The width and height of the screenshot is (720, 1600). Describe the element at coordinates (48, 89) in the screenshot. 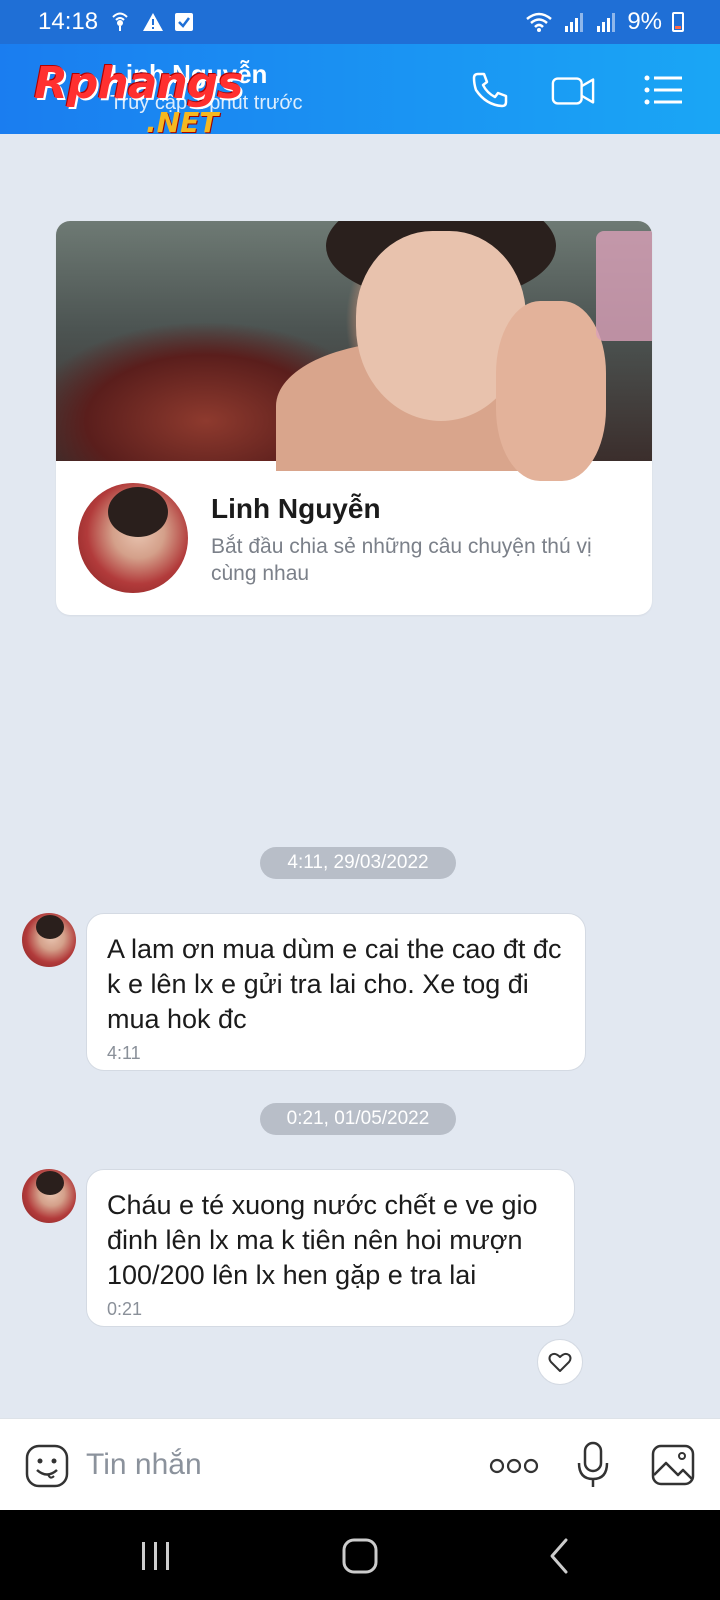

I see `back-arrow-icon: ‹` at that location.